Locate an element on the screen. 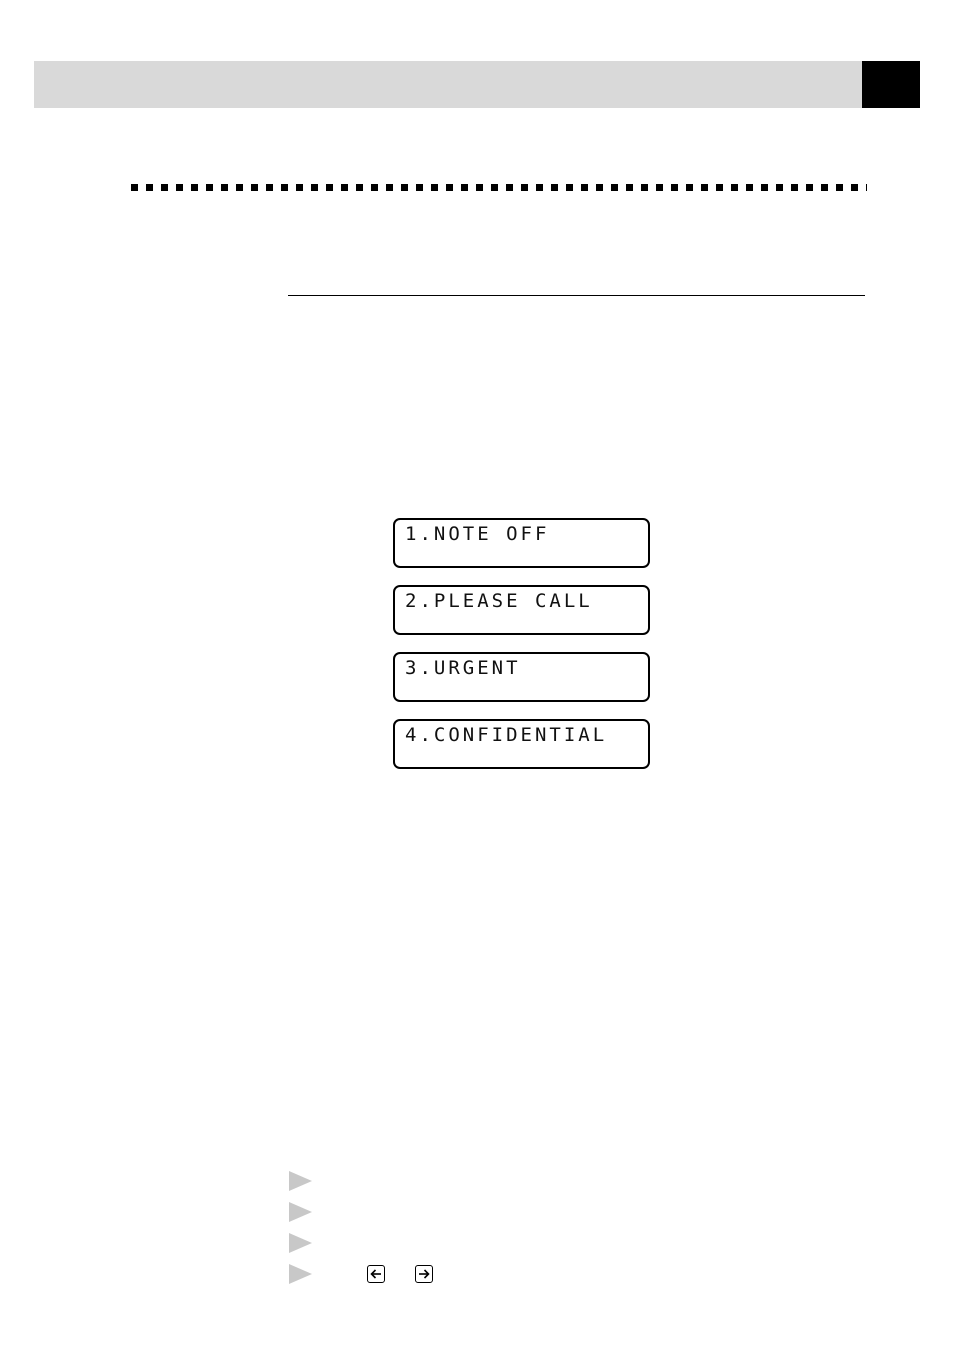 The image size is (954, 1348). chapter-tab is located at coordinates (891, 84).